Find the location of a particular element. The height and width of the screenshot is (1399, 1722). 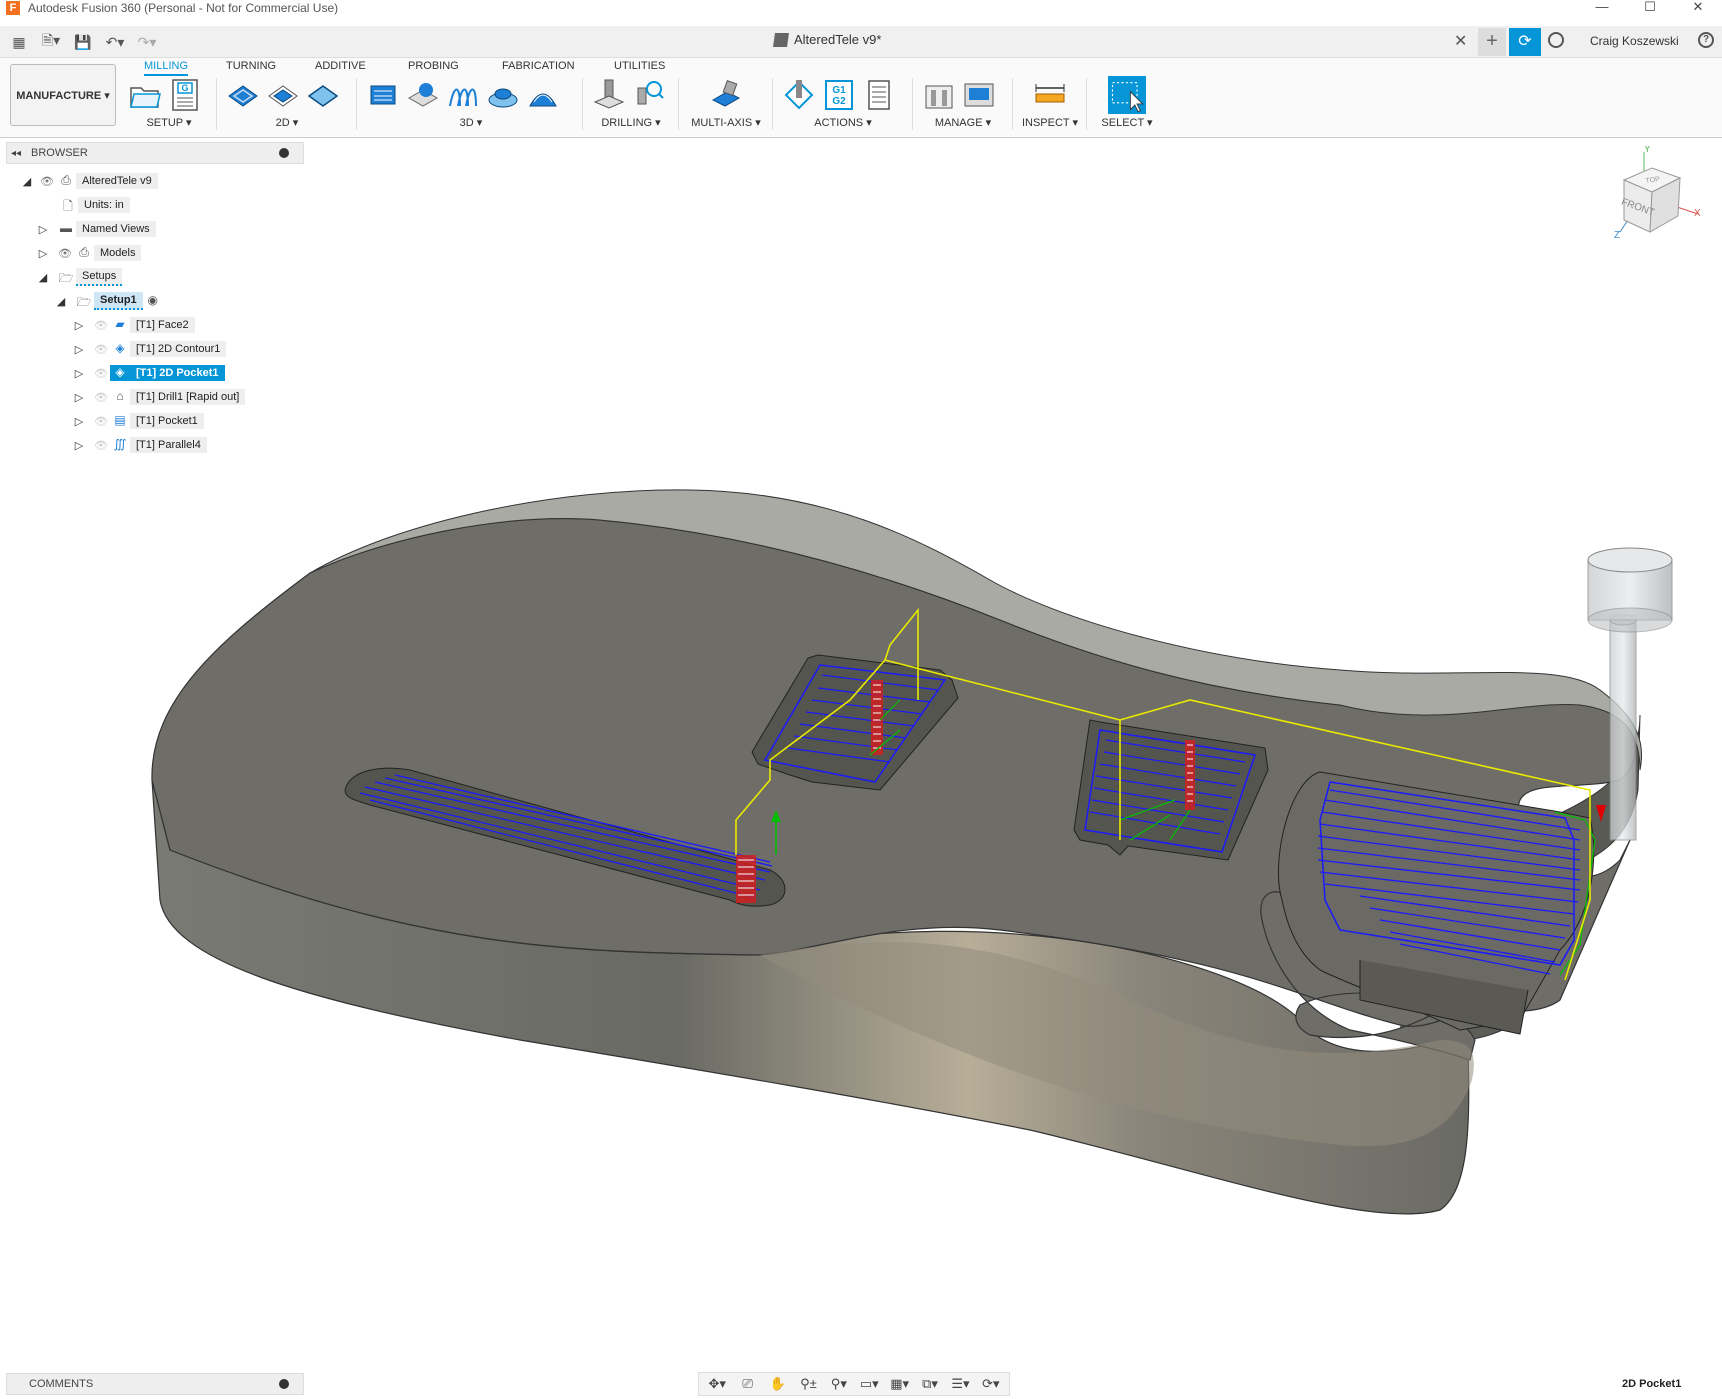

viewports-icon: ⧉▾ is located at coordinates (930, 1384).